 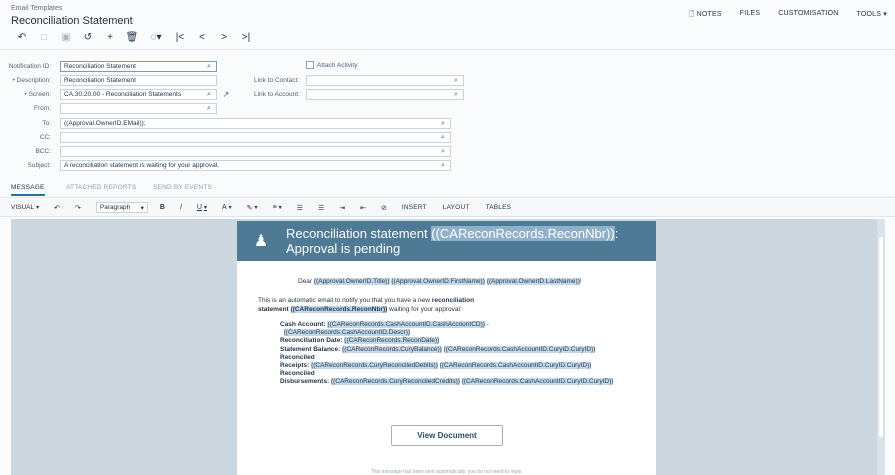 I want to click on header-divider, so click(x=447, y=49).